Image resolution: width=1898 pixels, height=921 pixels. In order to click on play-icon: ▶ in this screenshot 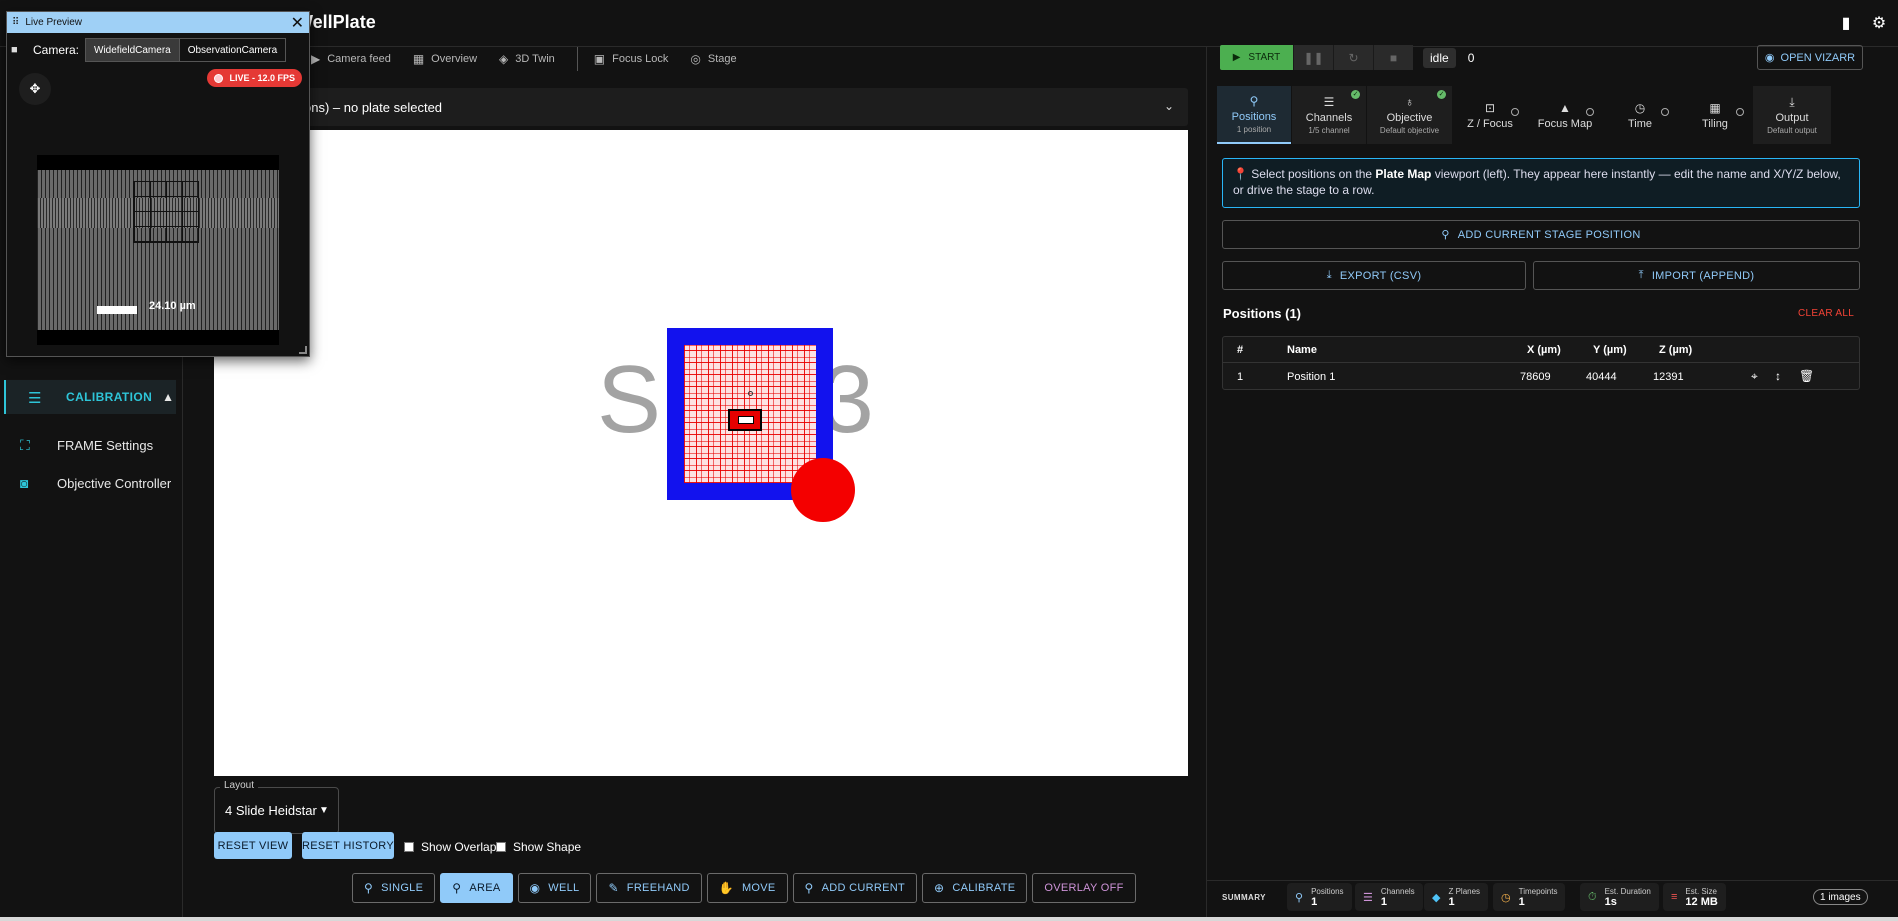, I will do `click(1236, 57)`.